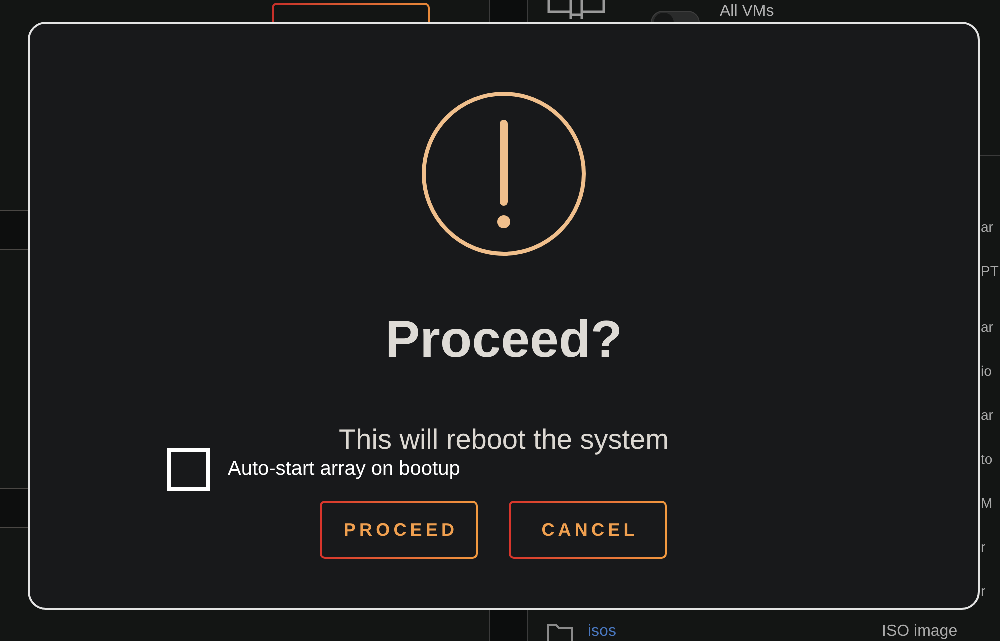 This screenshot has height=641, width=1000. Describe the element at coordinates (920, 631) in the screenshot. I see `share-description: ISO image` at that location.